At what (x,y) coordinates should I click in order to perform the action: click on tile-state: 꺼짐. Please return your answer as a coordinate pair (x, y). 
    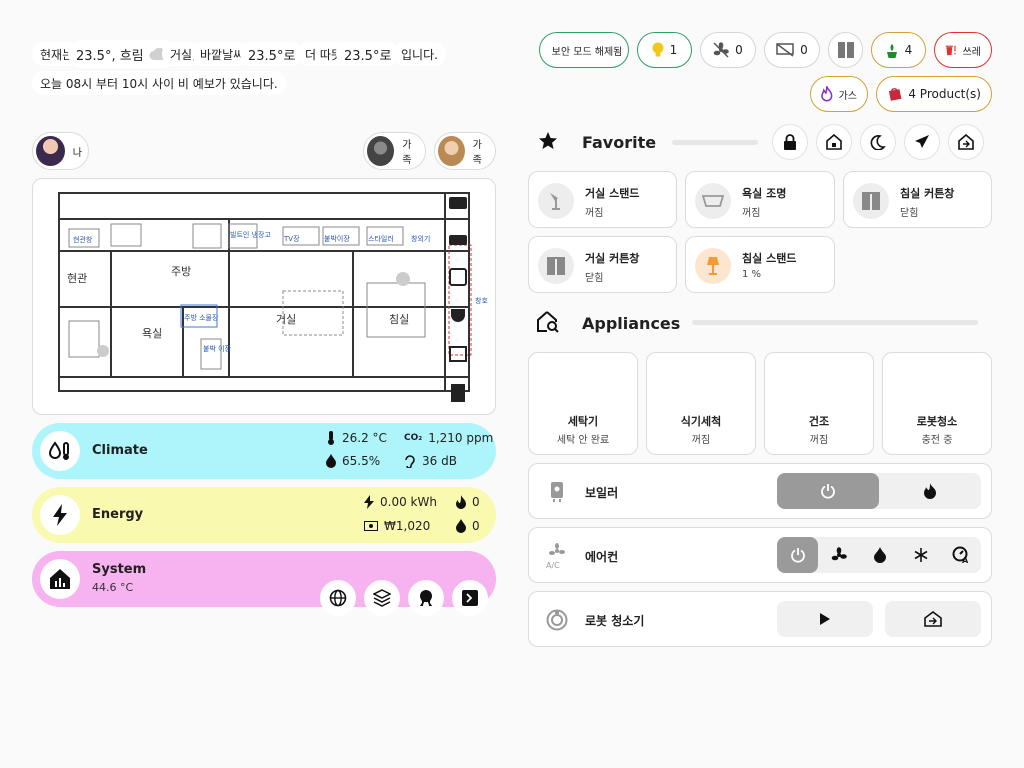
    Looking at the image, I should click on (751, 213).